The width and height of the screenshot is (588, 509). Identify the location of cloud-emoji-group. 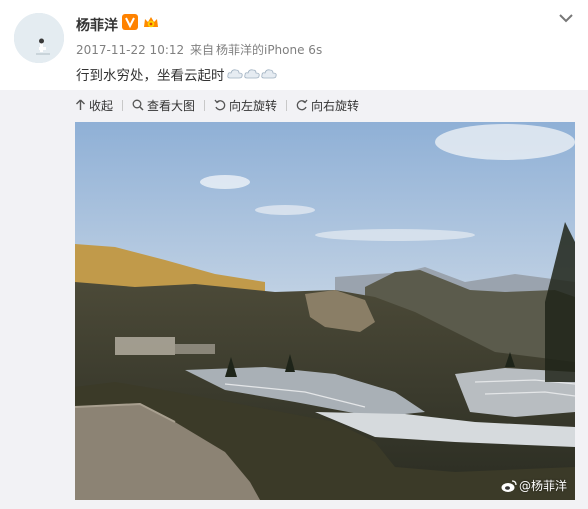
(251, 74).